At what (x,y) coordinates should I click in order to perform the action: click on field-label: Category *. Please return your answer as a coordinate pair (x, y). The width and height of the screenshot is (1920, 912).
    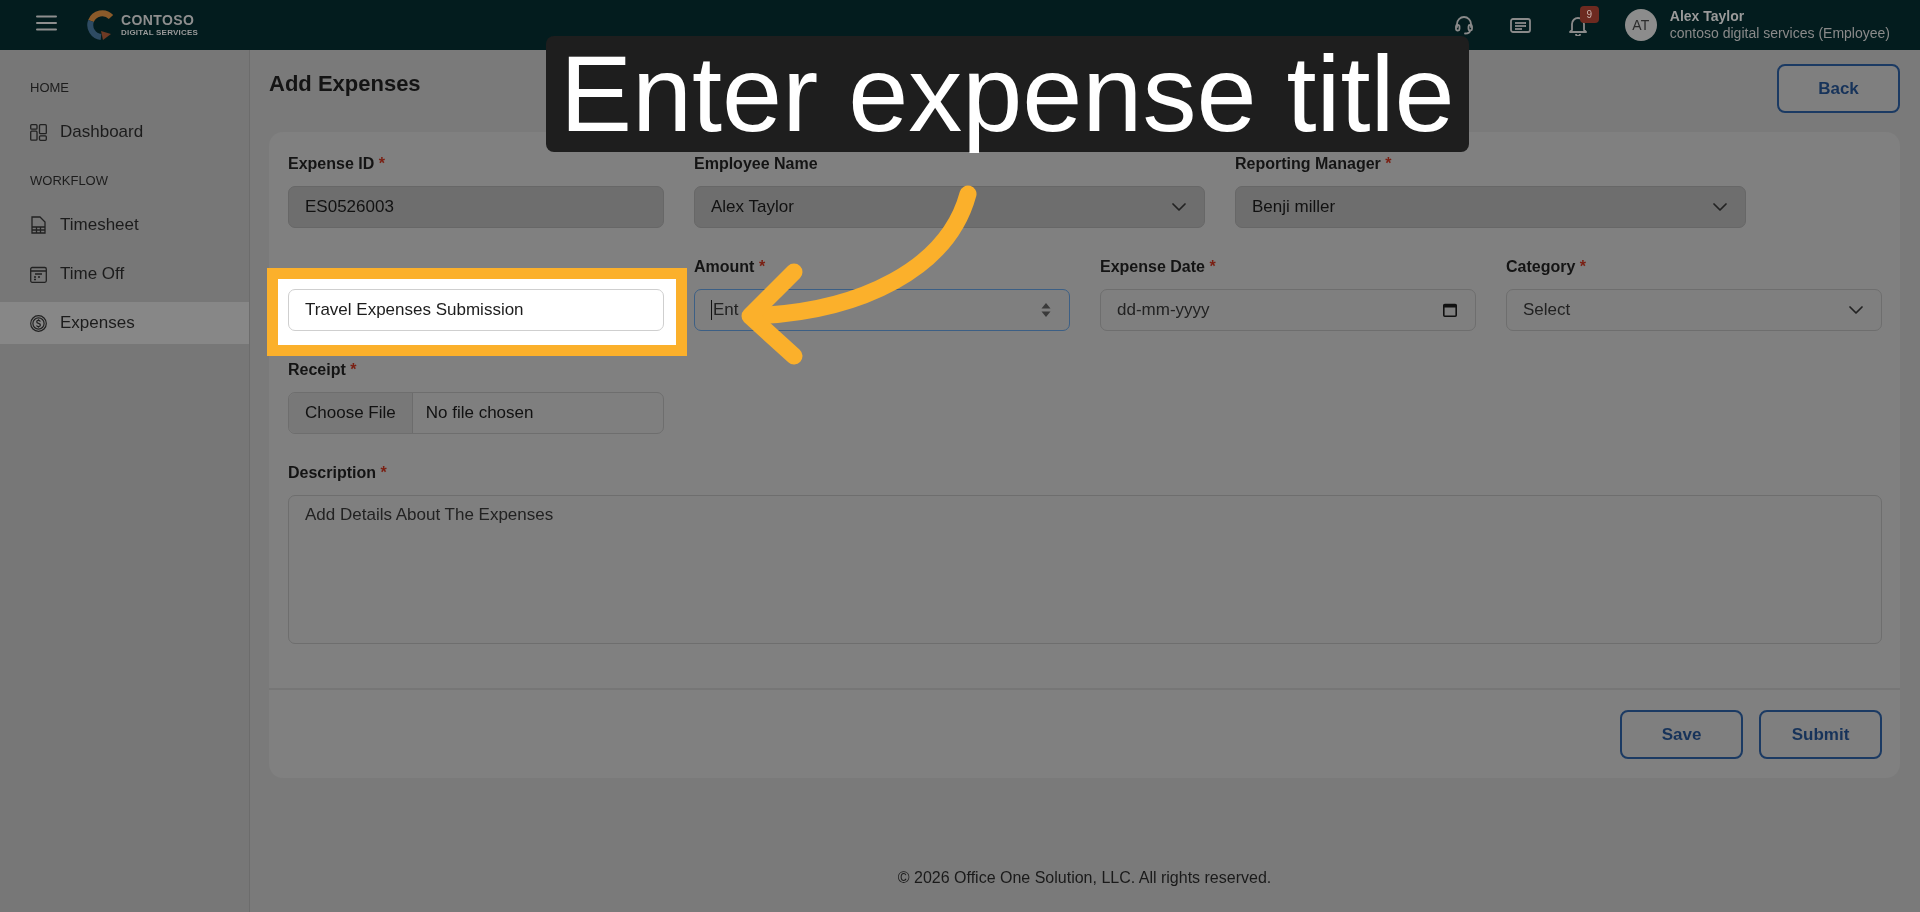
    Looking at the image, I should click on (1546, 267).